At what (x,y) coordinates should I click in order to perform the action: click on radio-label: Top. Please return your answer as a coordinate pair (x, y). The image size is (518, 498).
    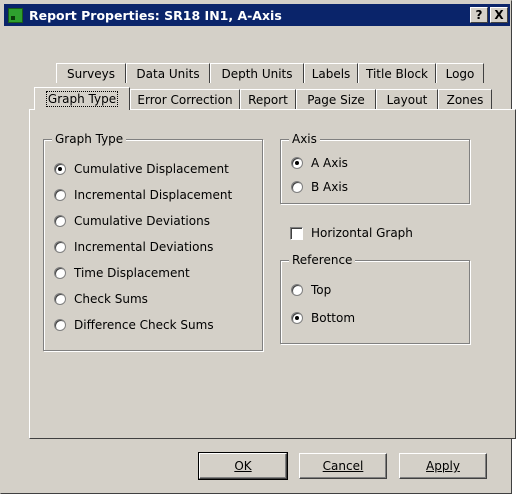
    Looking at the image, I should click on (321, 290).